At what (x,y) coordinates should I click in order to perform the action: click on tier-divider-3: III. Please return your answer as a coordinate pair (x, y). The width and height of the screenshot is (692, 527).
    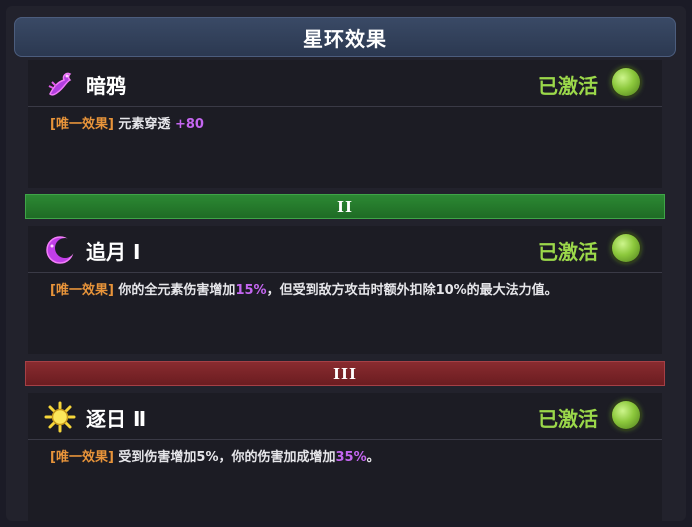
    Looking at the image, I should click on (345, 373).